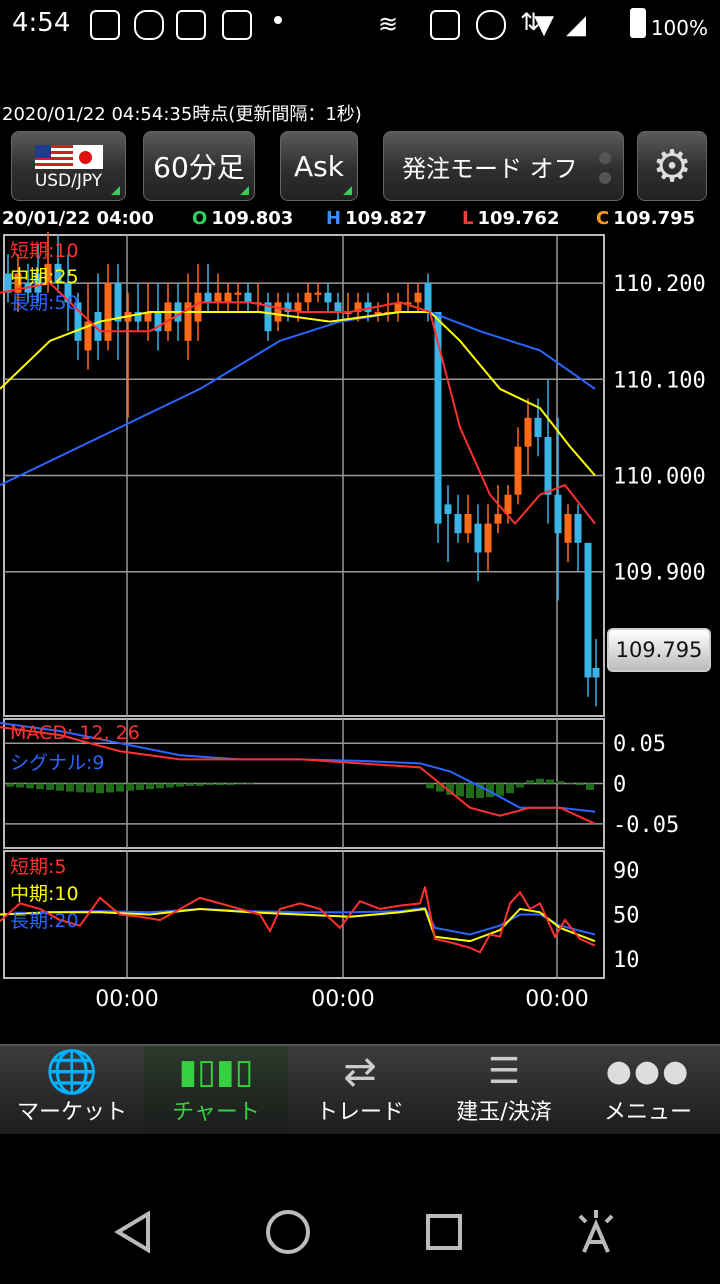  What do you see at coordinates (72, 1091) in the screenshot?
I see `tab-market: 🌐 マーケット` at bounding box center [72, 1091].